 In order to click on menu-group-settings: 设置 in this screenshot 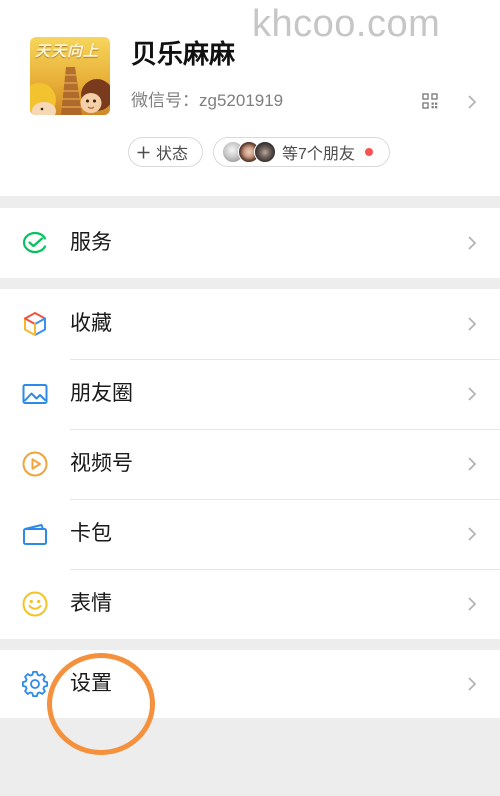, I will do `click(250, 684)`.